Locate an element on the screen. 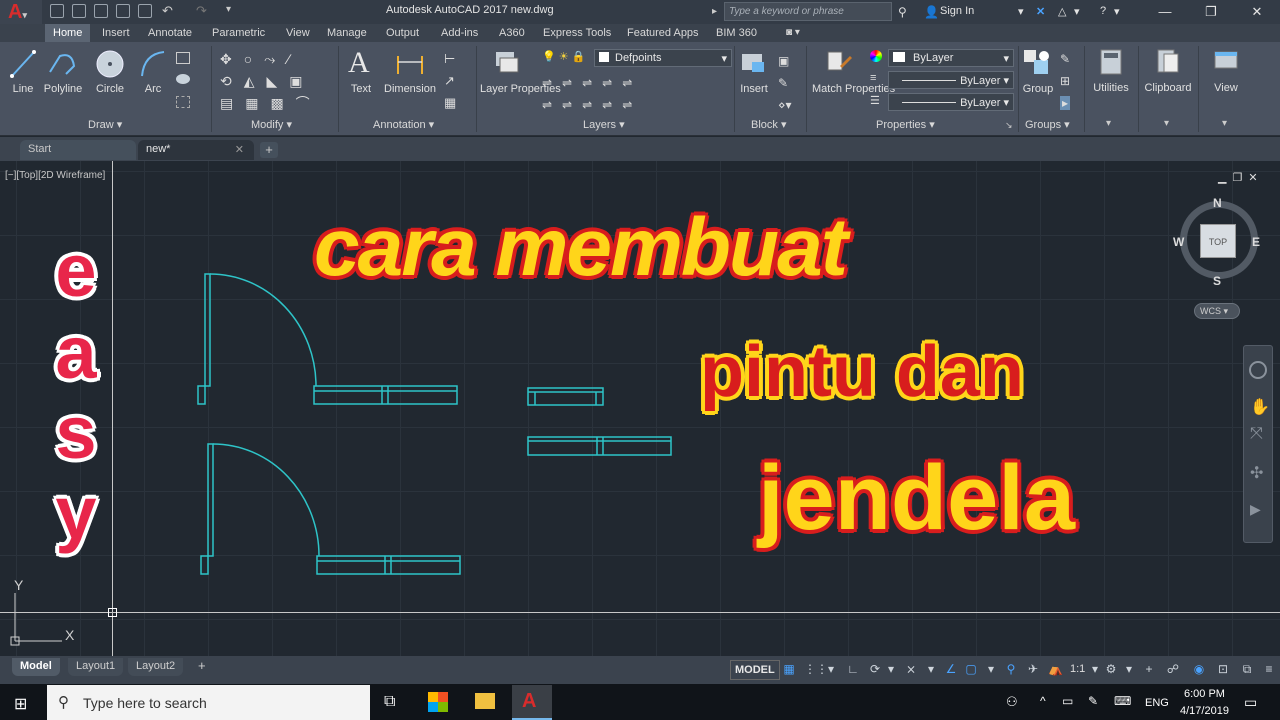  modify-tools-grid: ✥○⤳∕ ⟲◭◣▣ ▤▦▩⌒ is located at coordinates (280, 81).